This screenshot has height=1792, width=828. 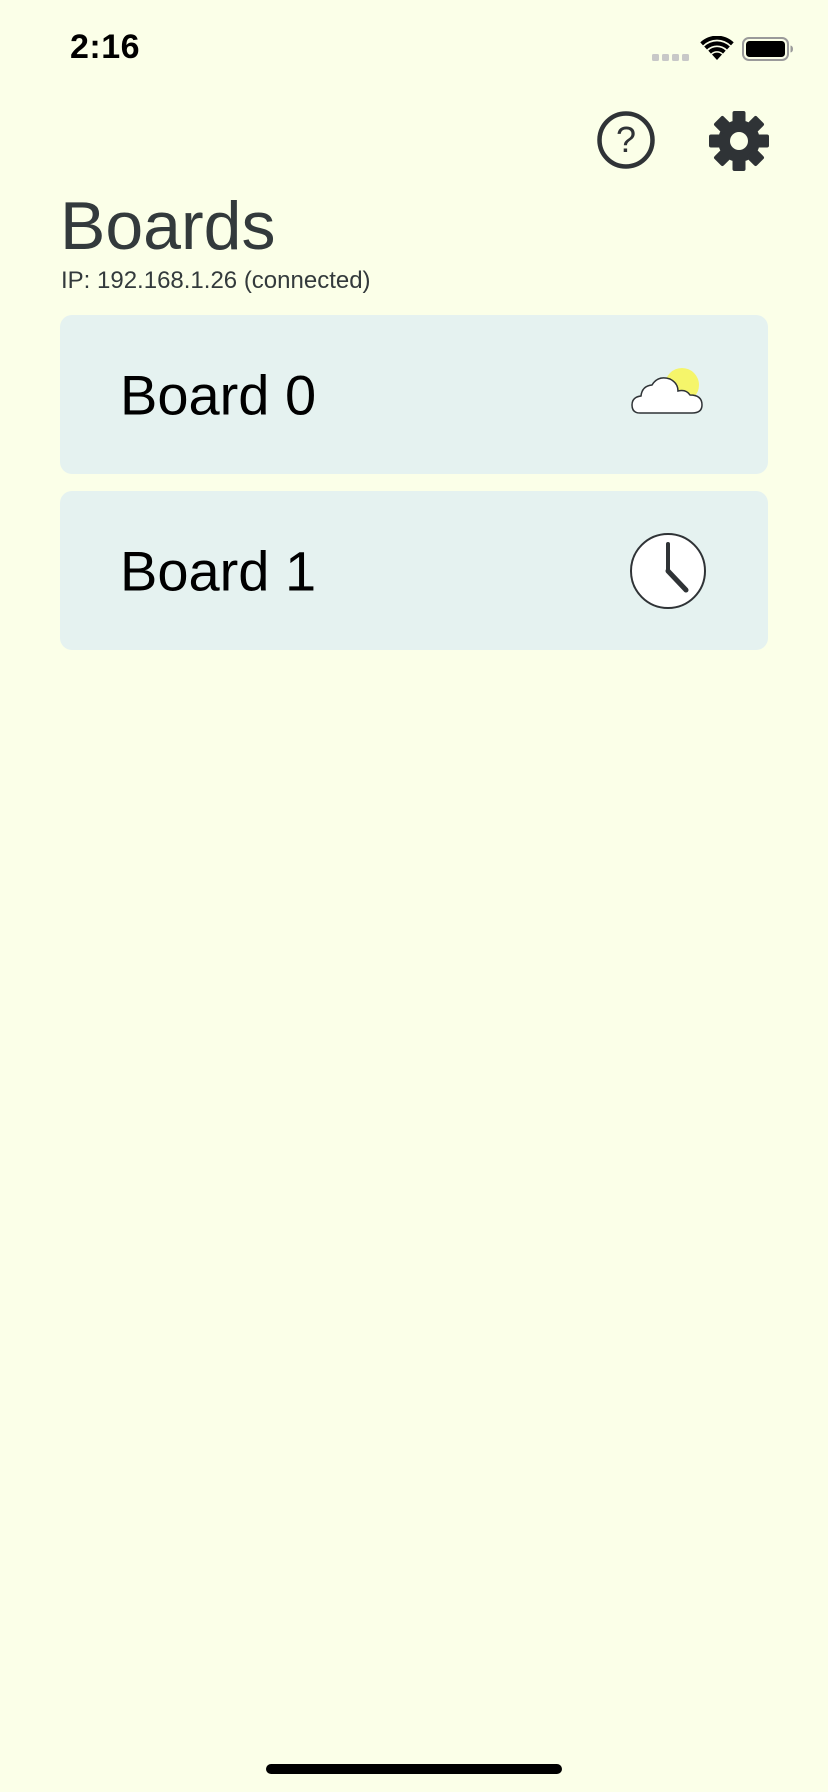 What do you see at coordinates (218, 570) in the screenshot?
I see `board-label: Board 1` at bounding box center [218, 570].